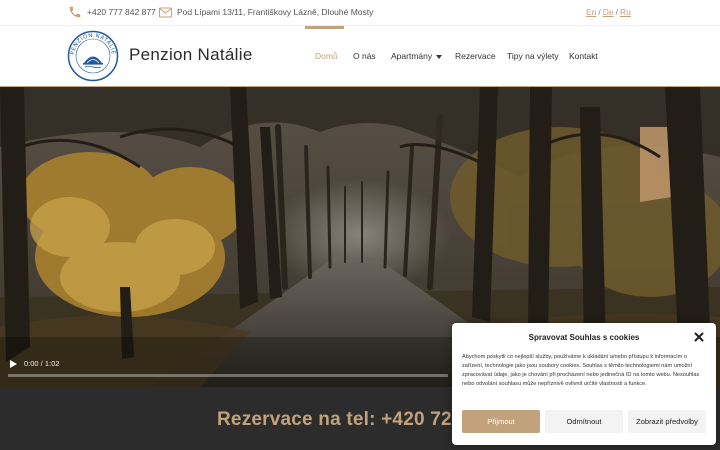 Image resolution: width=720 pixels, height=450 pixels. What do you see at coordinates (667, 421) in the screenshot?
I see `view-preferences-button: Zobrazit předvolby` at bounding box center [667, 421].